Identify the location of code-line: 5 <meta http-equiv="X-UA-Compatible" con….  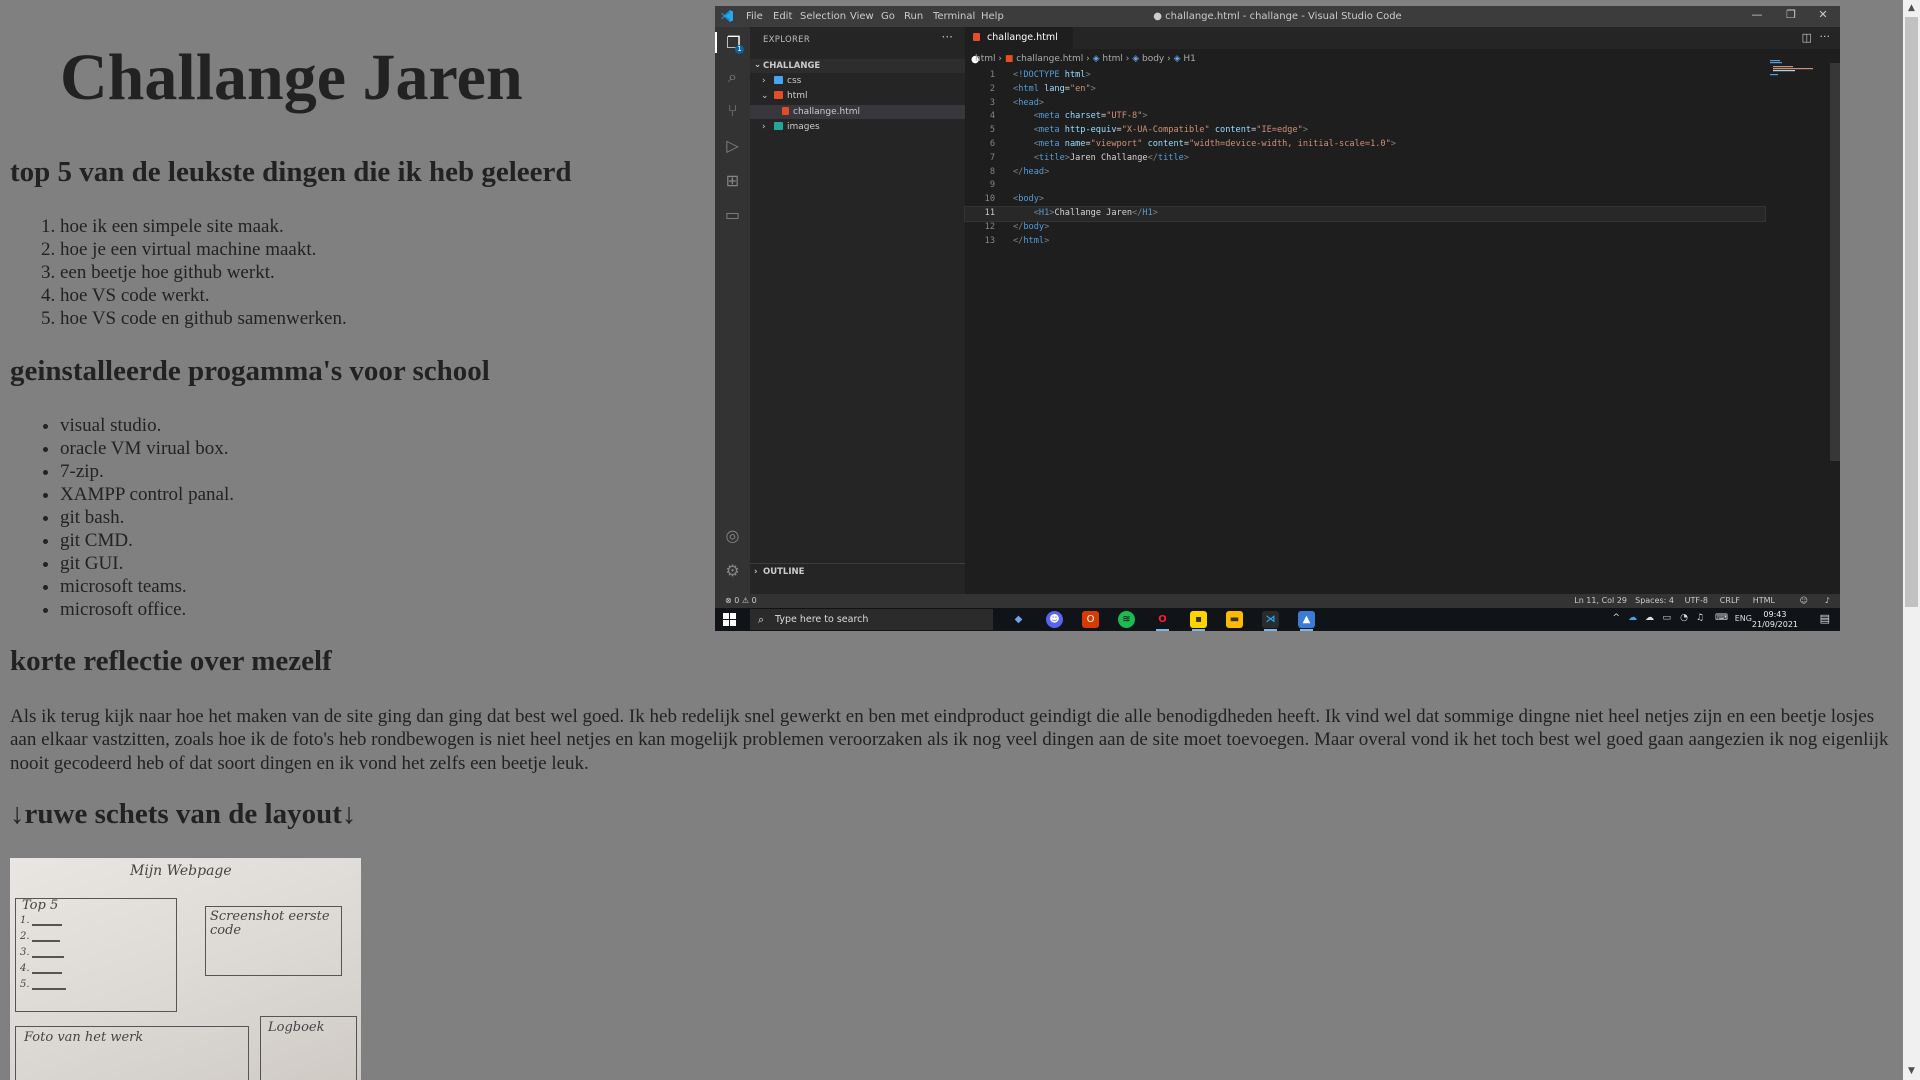
(1365, 131).